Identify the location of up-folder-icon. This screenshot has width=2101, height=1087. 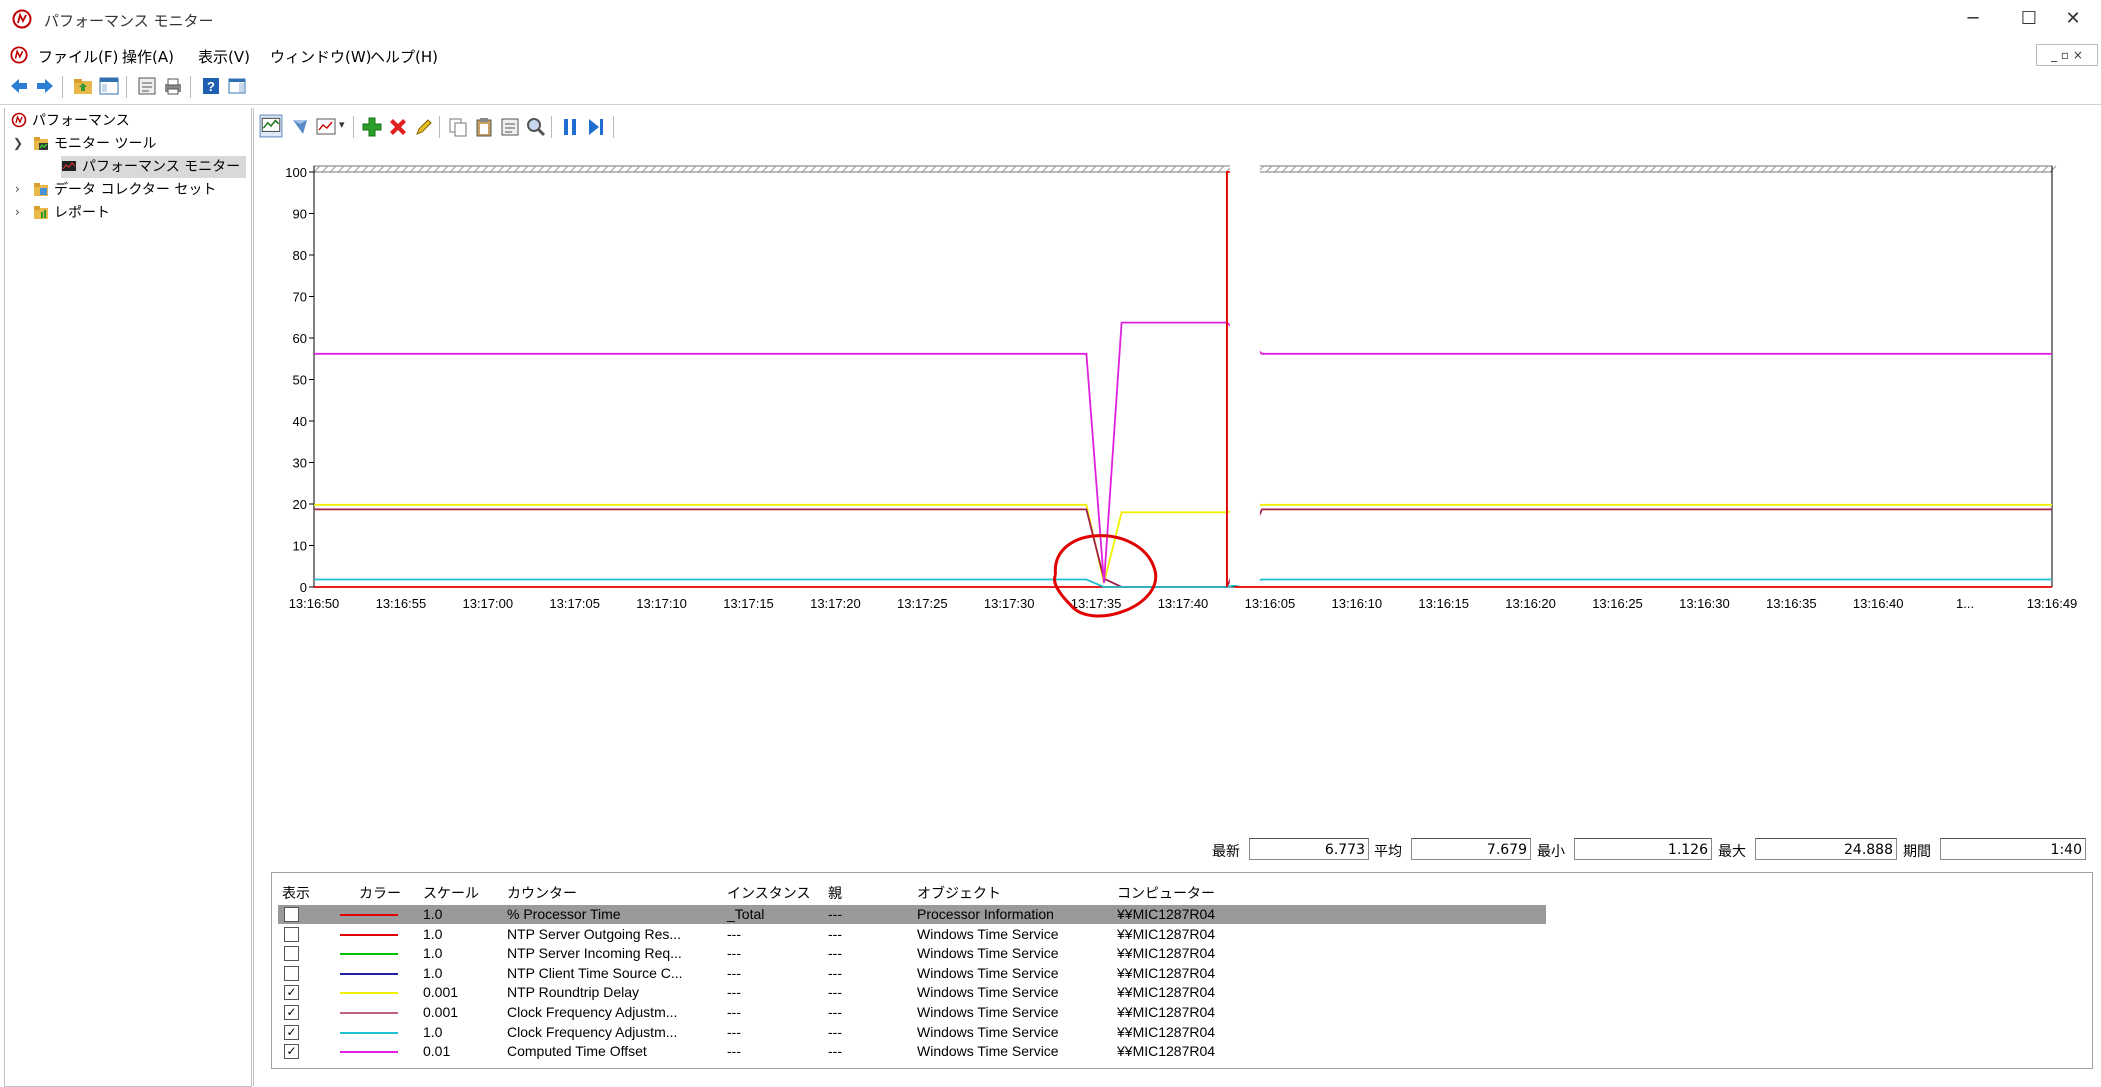
(83, 86).